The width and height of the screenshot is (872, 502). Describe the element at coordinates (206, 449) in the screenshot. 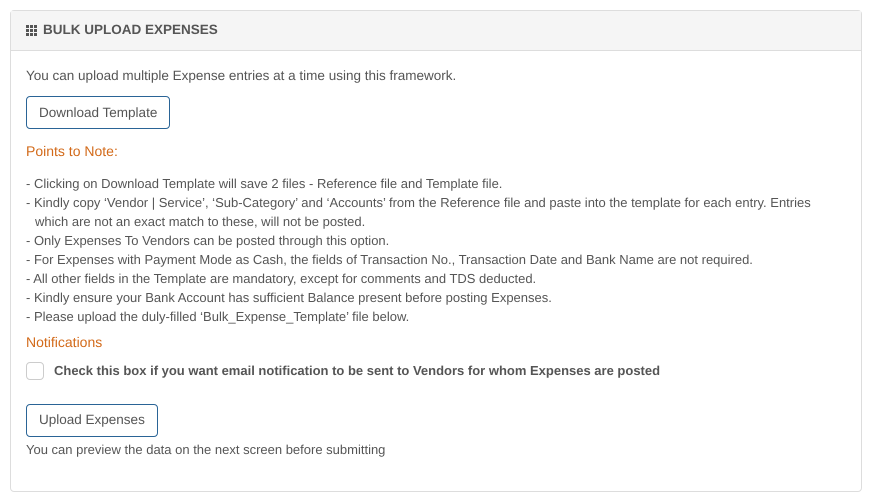

I see `preview-note: You can preview the data on the next screen before submitting` at that location.